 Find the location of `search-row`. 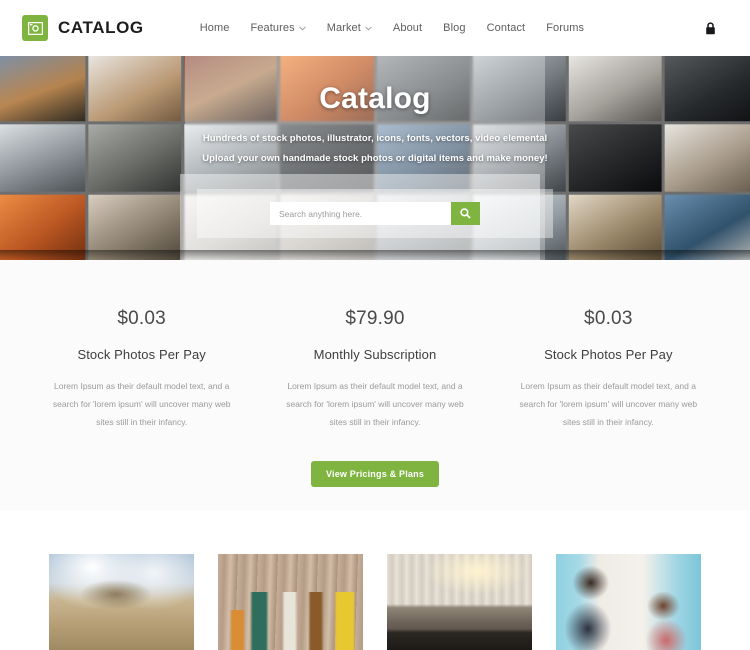

search-row is located at coordinates (375, 213).